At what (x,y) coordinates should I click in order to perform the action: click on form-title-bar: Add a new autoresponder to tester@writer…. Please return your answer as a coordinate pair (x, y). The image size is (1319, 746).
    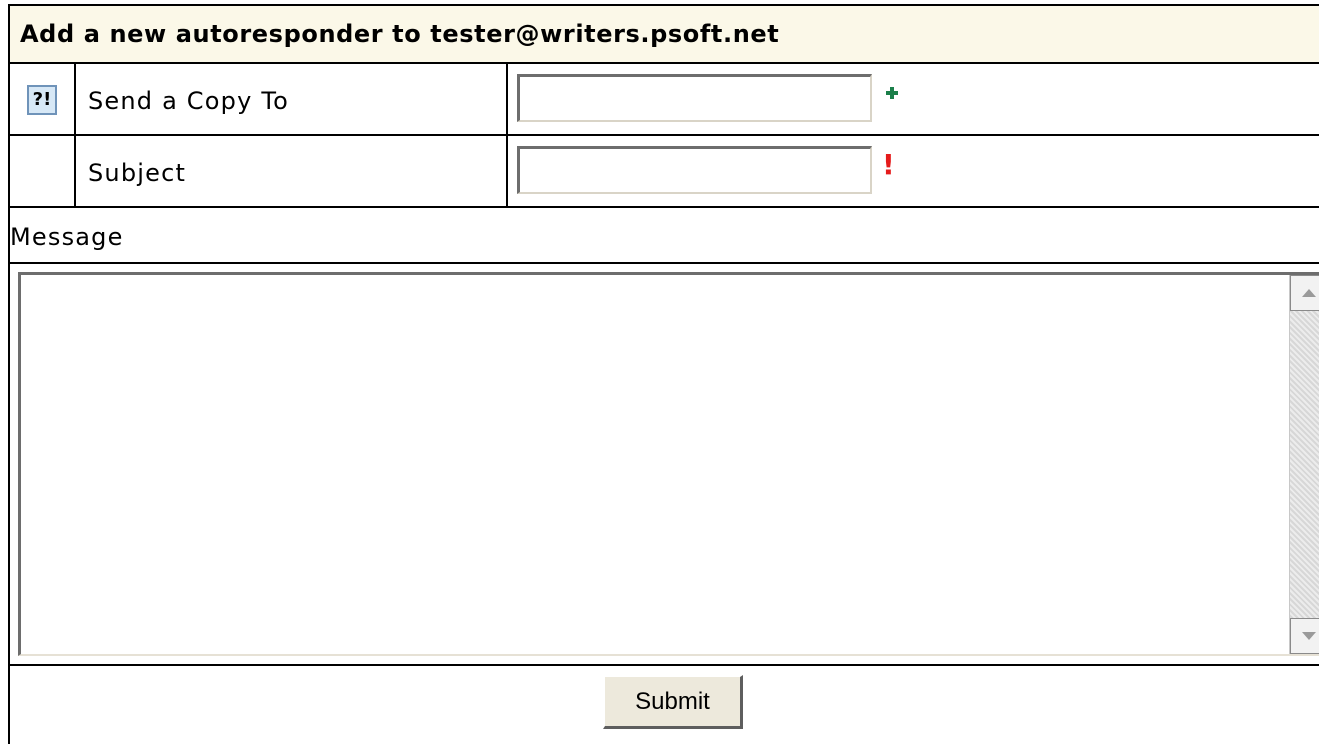
    Looking at the image, I should click on (664, 35).